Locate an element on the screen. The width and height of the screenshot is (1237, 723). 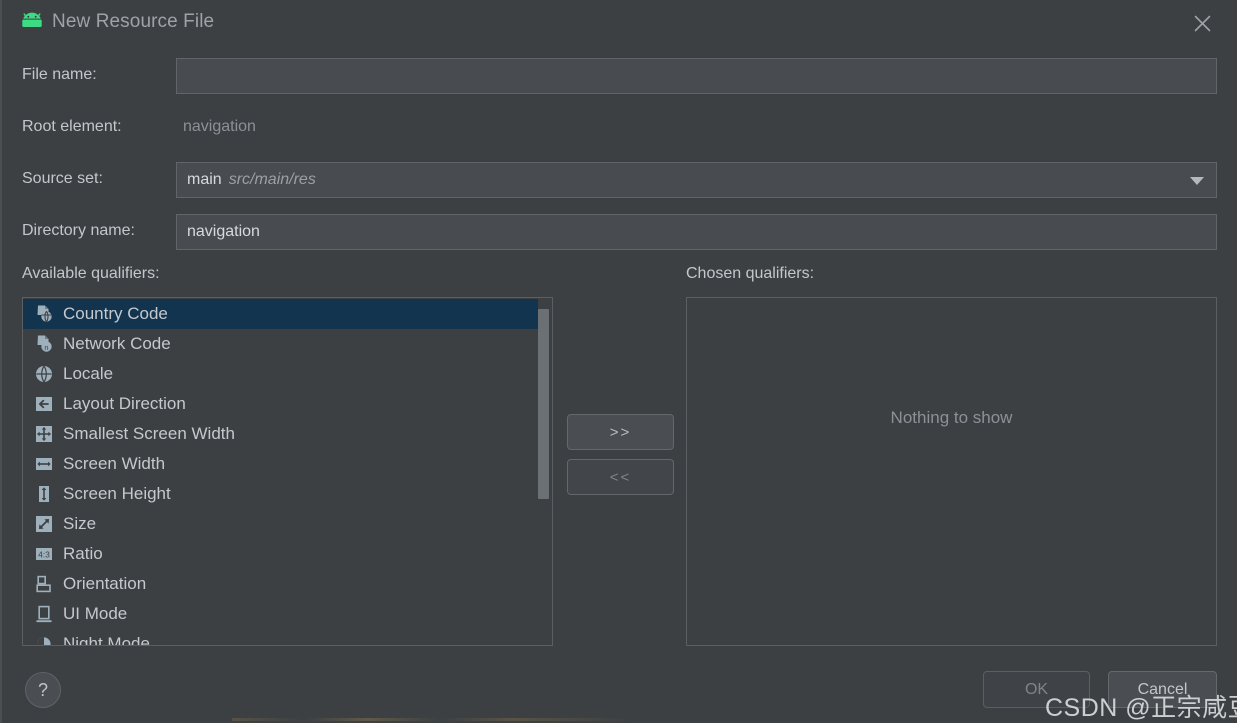
qualifier-item-label: Country Code is located at coordinates (115, 313).